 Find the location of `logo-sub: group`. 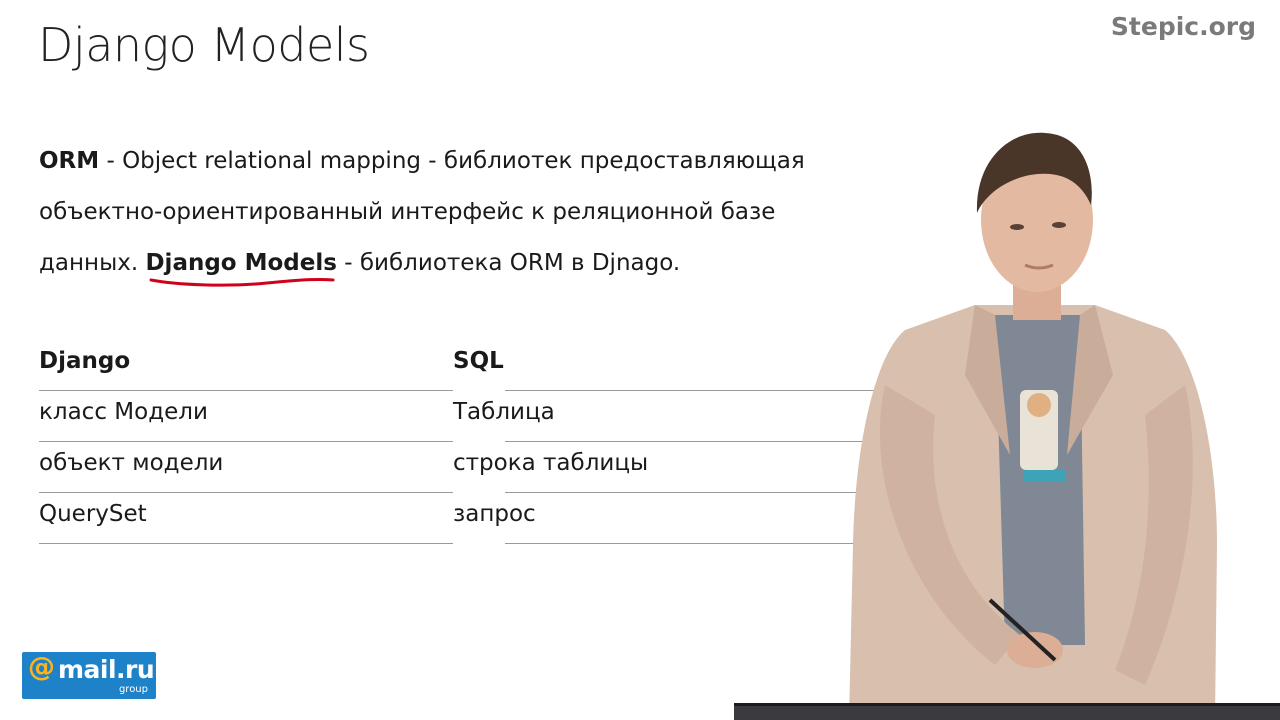

logo-sub: group is located at coordinates (133, 689).